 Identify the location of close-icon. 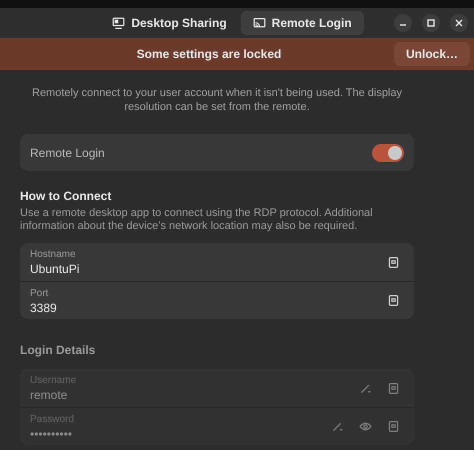
(459, 23).